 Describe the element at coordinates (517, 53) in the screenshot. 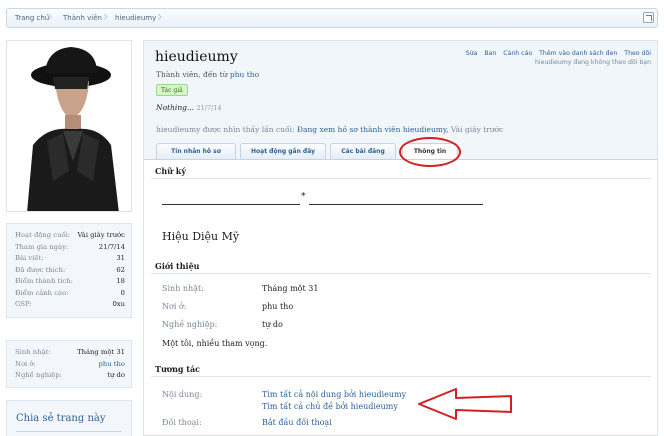

I see `warn-link: Cảnh cáo` at that location.